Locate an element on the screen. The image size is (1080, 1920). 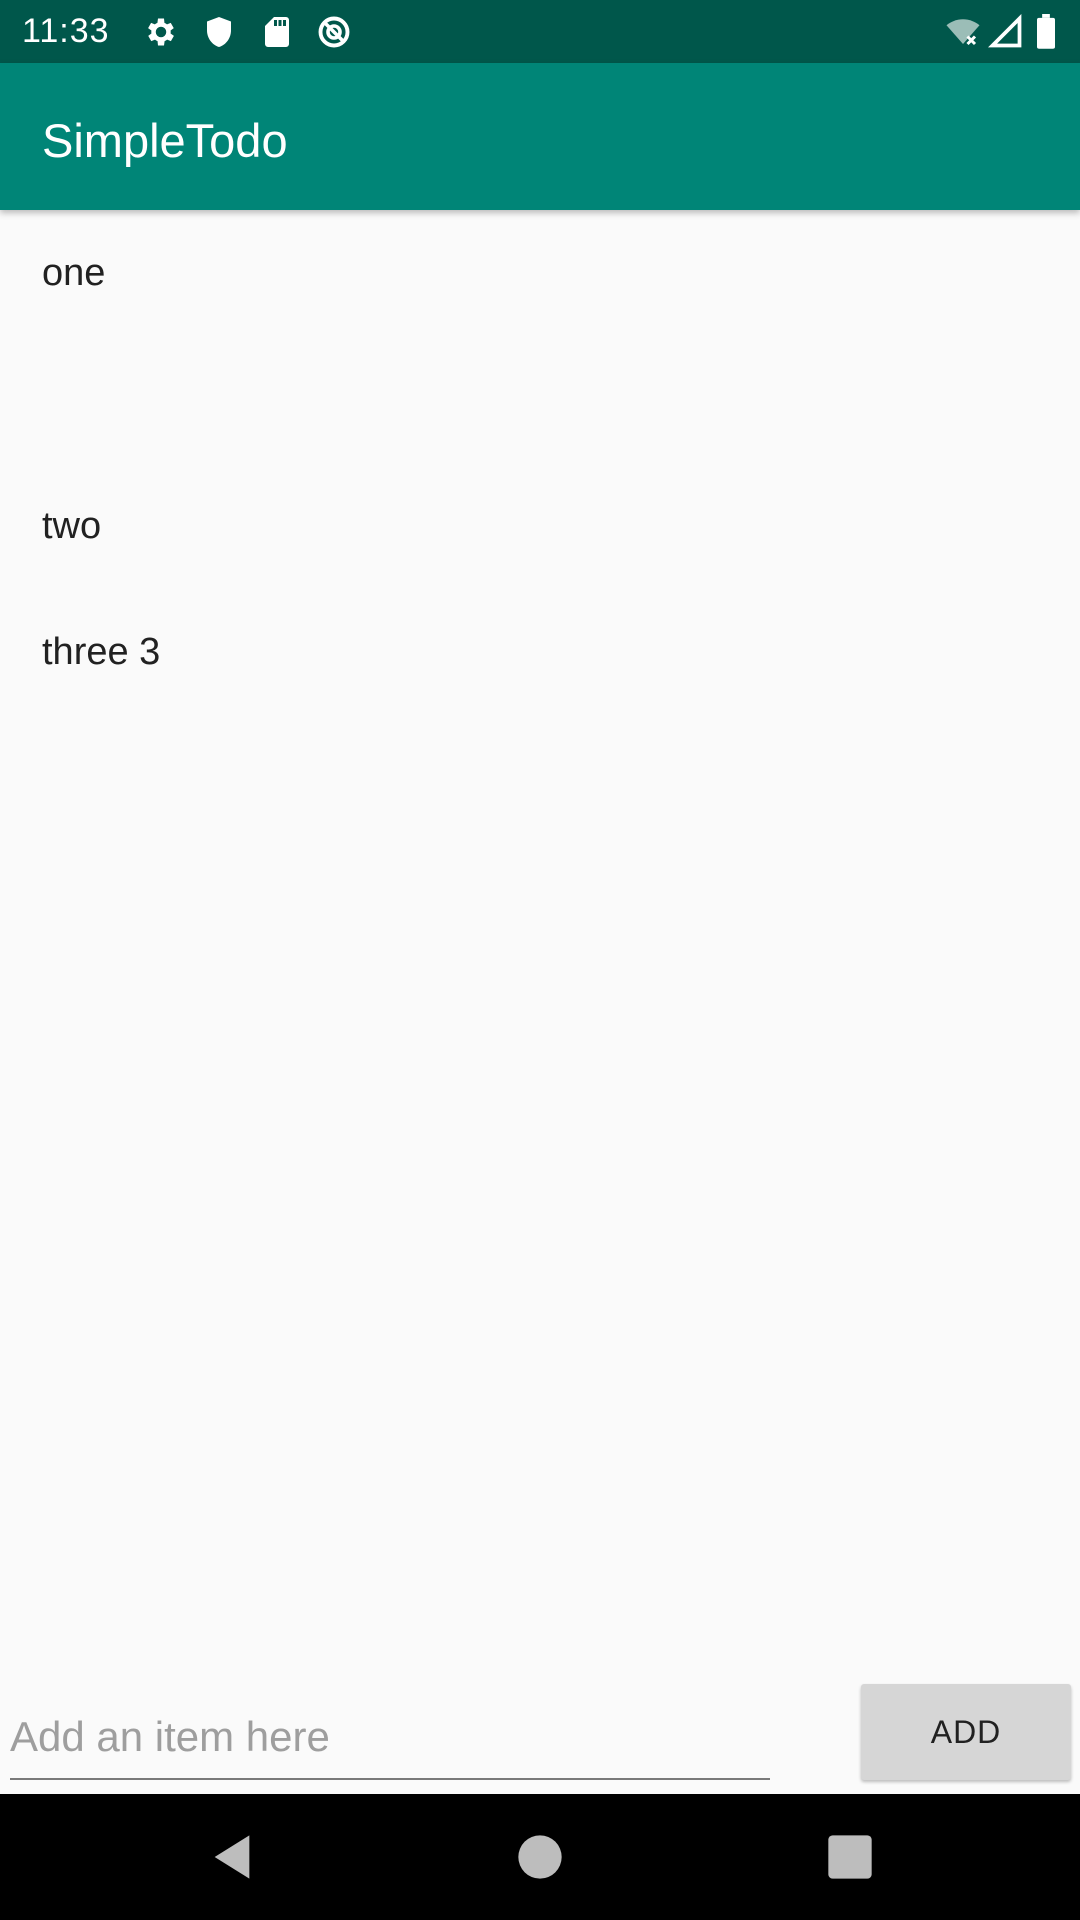
home-icon is located at coordinates (540, 1857).